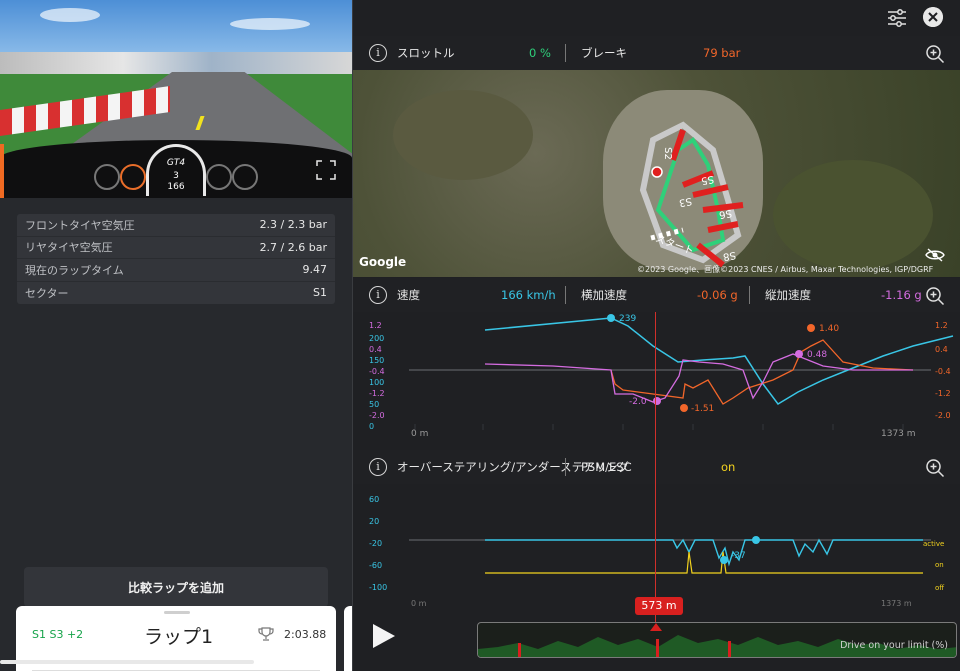 The width and height of the screenshot is (960, 671). What do you see at coordinates (74, 270) in the screenshot?
I see `info-label: 現在のラップタイム` at bounding box center [74, 270].